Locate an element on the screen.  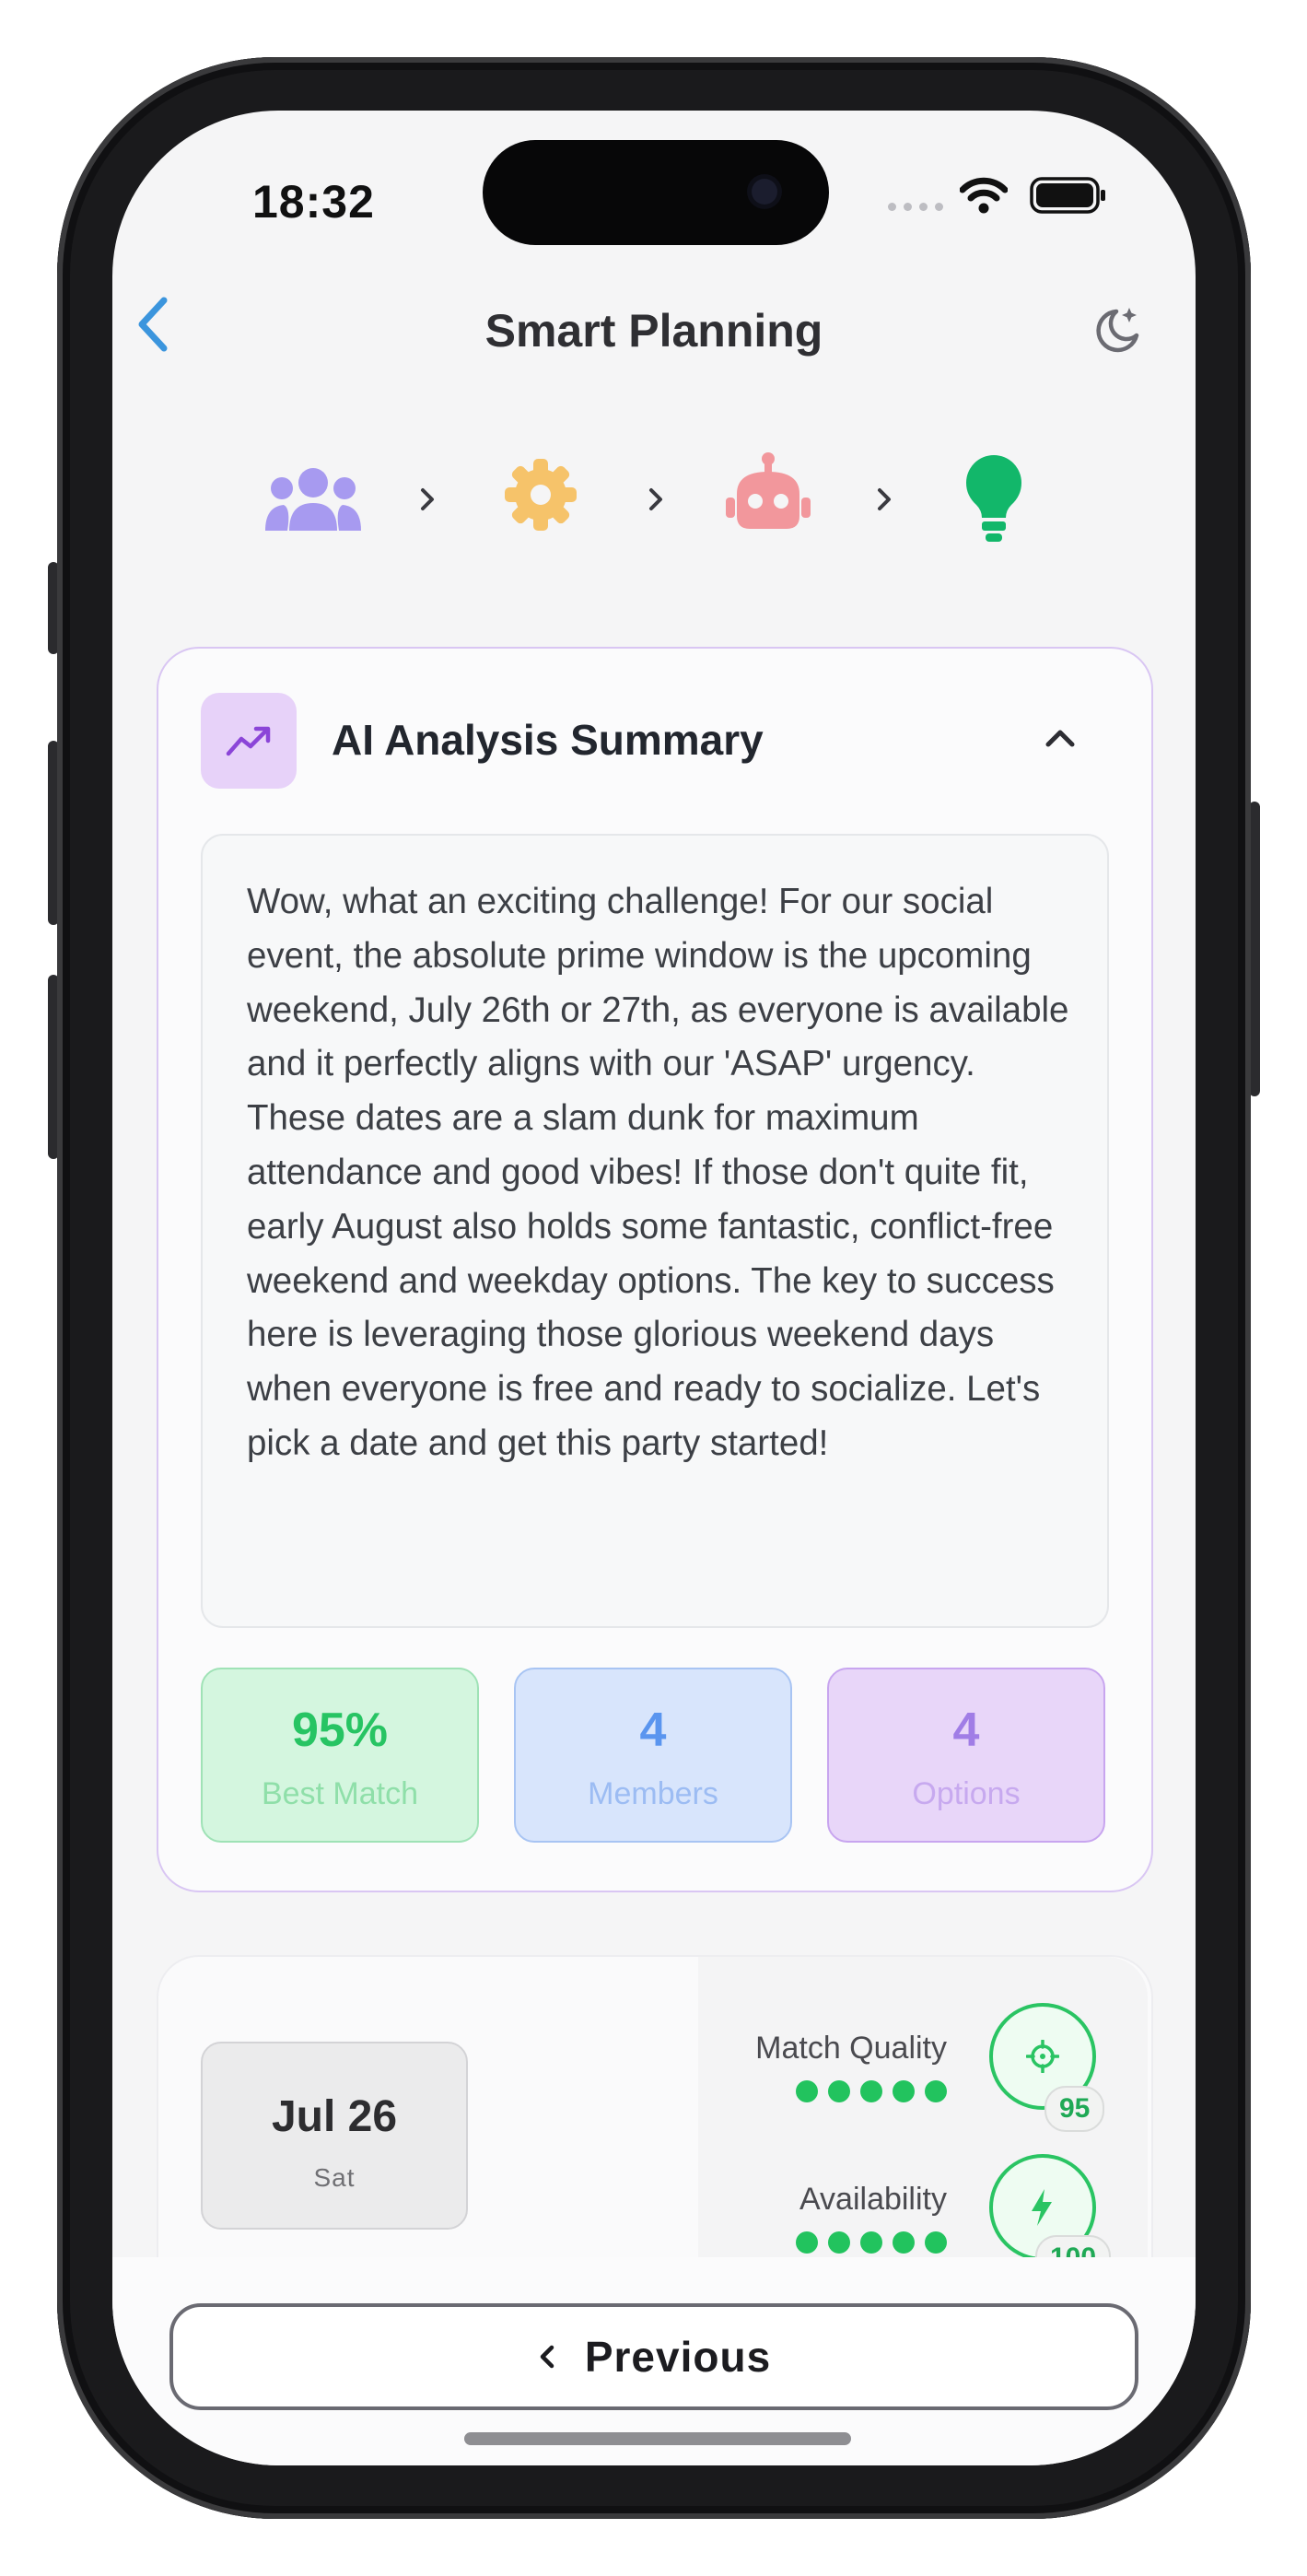
match-quality-dots is located at coordinates (872, 2091).